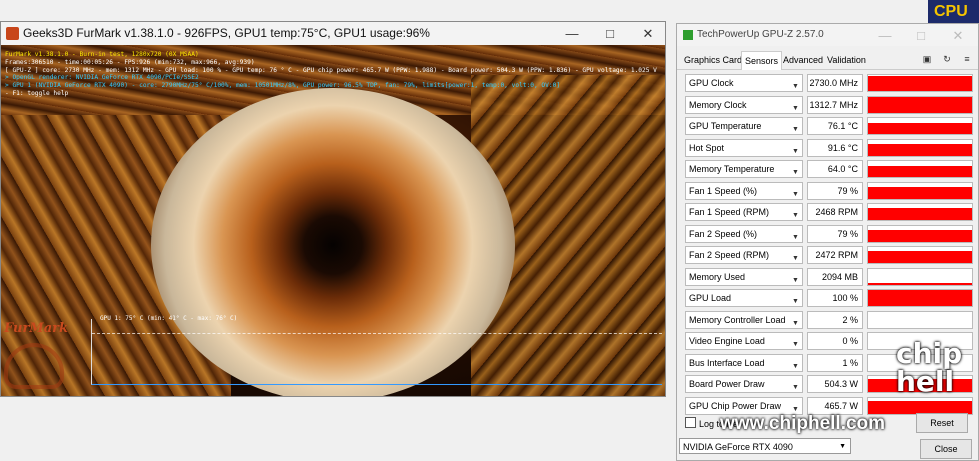 The height and width of the screenshot is (461, 979). What do you see at coordinates (744, 147) in the screenshot?
I see `sensor-label: Hot Spot ▼` at bounding box center [744, 147].